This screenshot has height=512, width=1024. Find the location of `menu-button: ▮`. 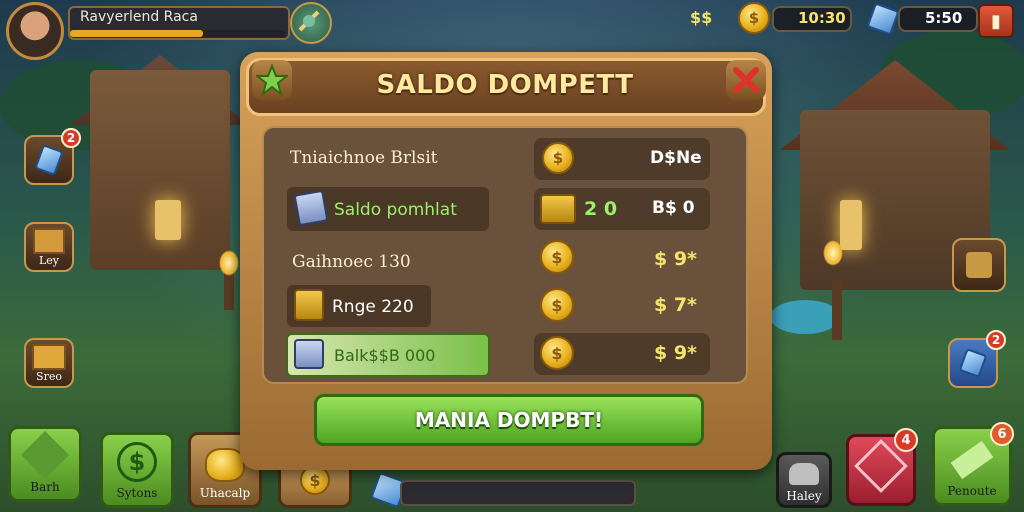

menu-button: ▮ is located at coordinates (996, 21).